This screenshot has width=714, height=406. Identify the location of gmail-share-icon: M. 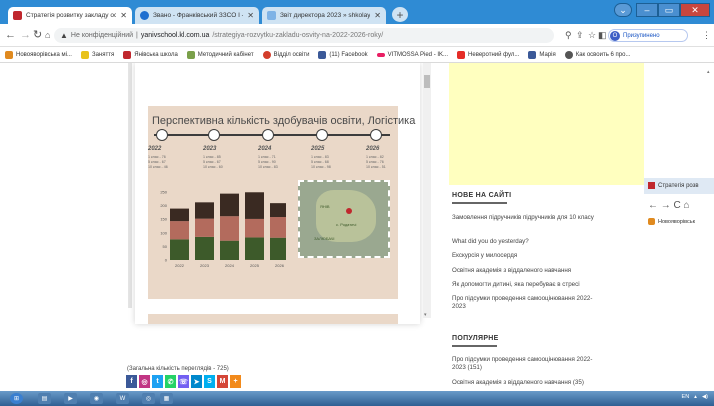
(222, 381).